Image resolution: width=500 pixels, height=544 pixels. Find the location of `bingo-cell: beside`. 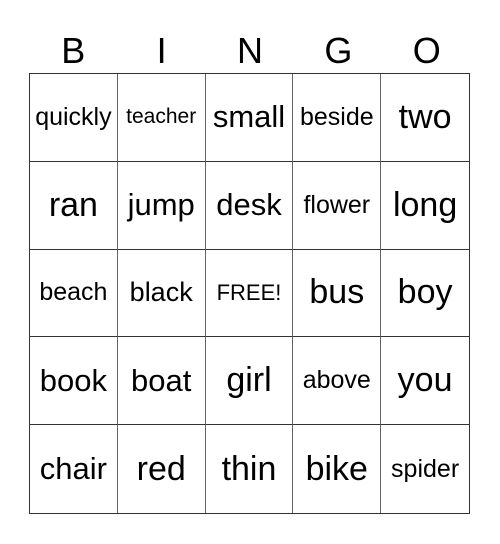

bingo-cell: beside is located at coordinates (337, 118).